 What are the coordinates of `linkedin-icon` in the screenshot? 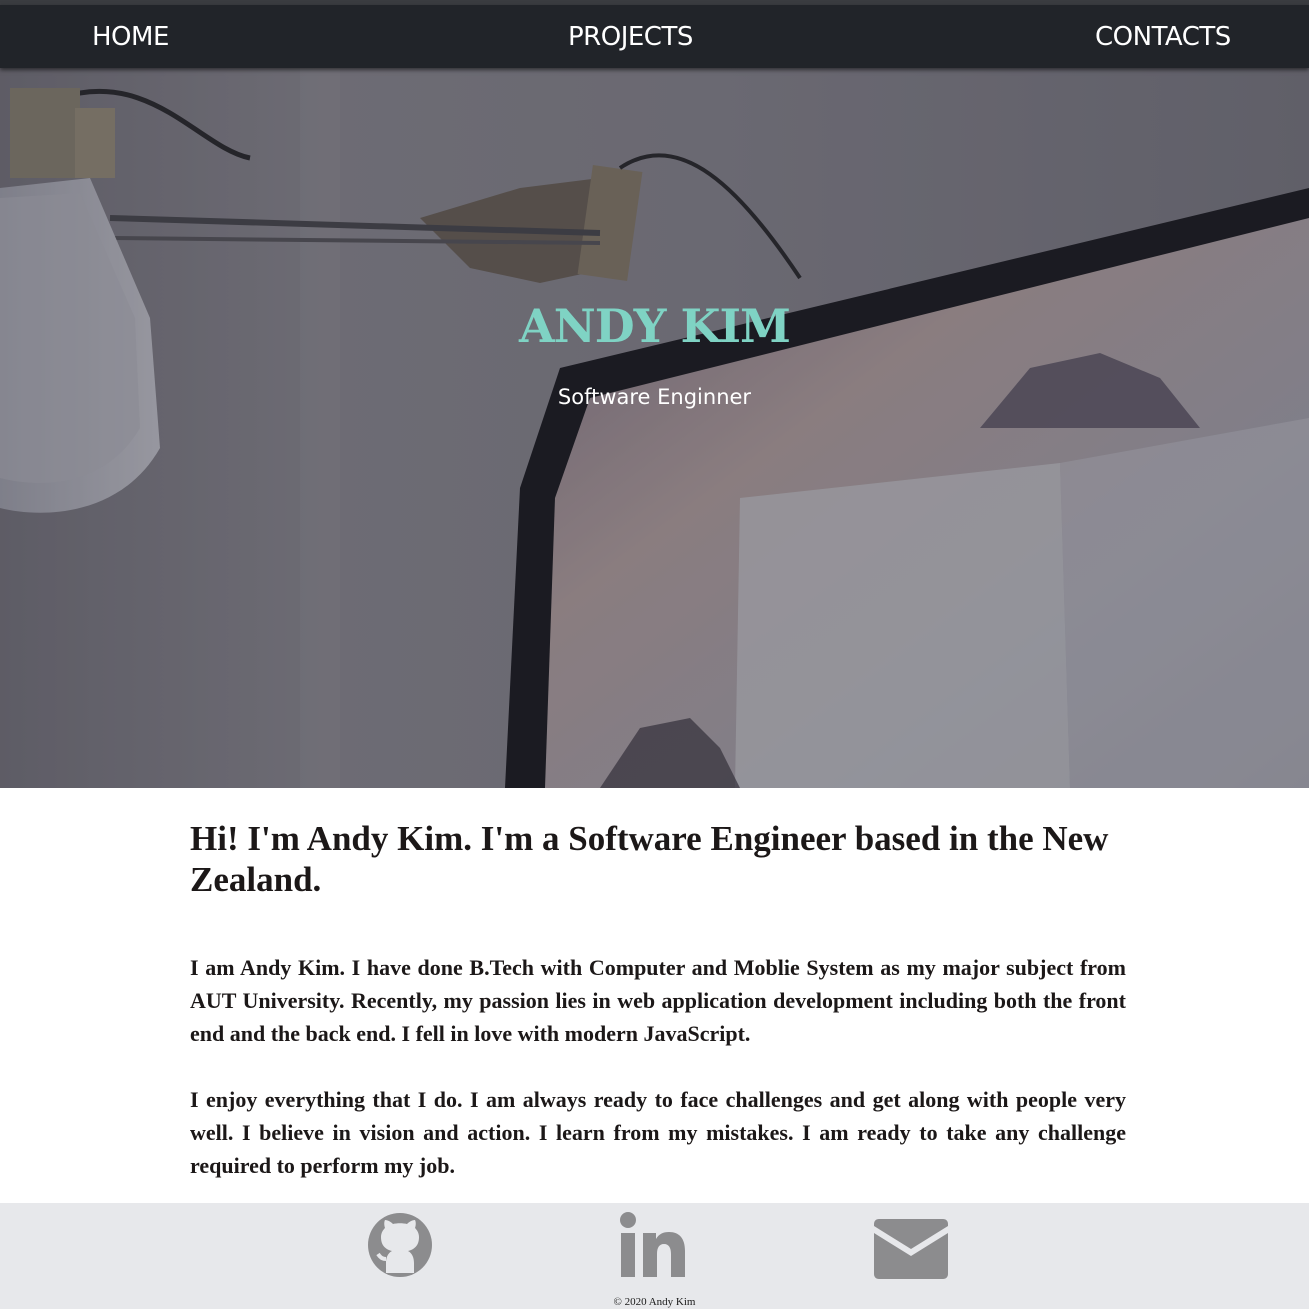 It's located at (652, 1244).